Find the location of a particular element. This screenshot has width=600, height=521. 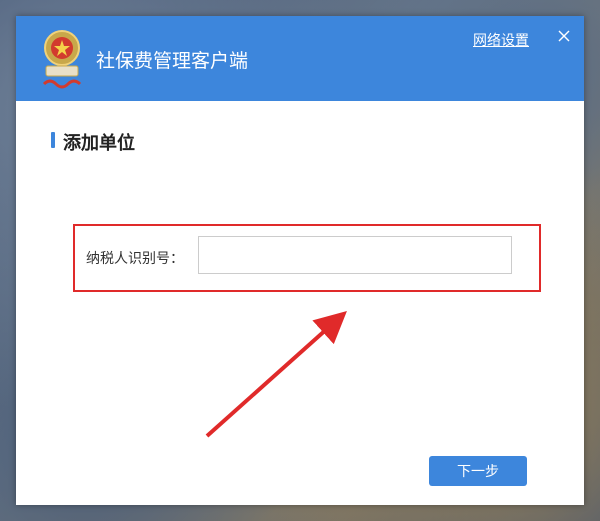

section-title: 添加单位 is located at coordinates (99, 143).